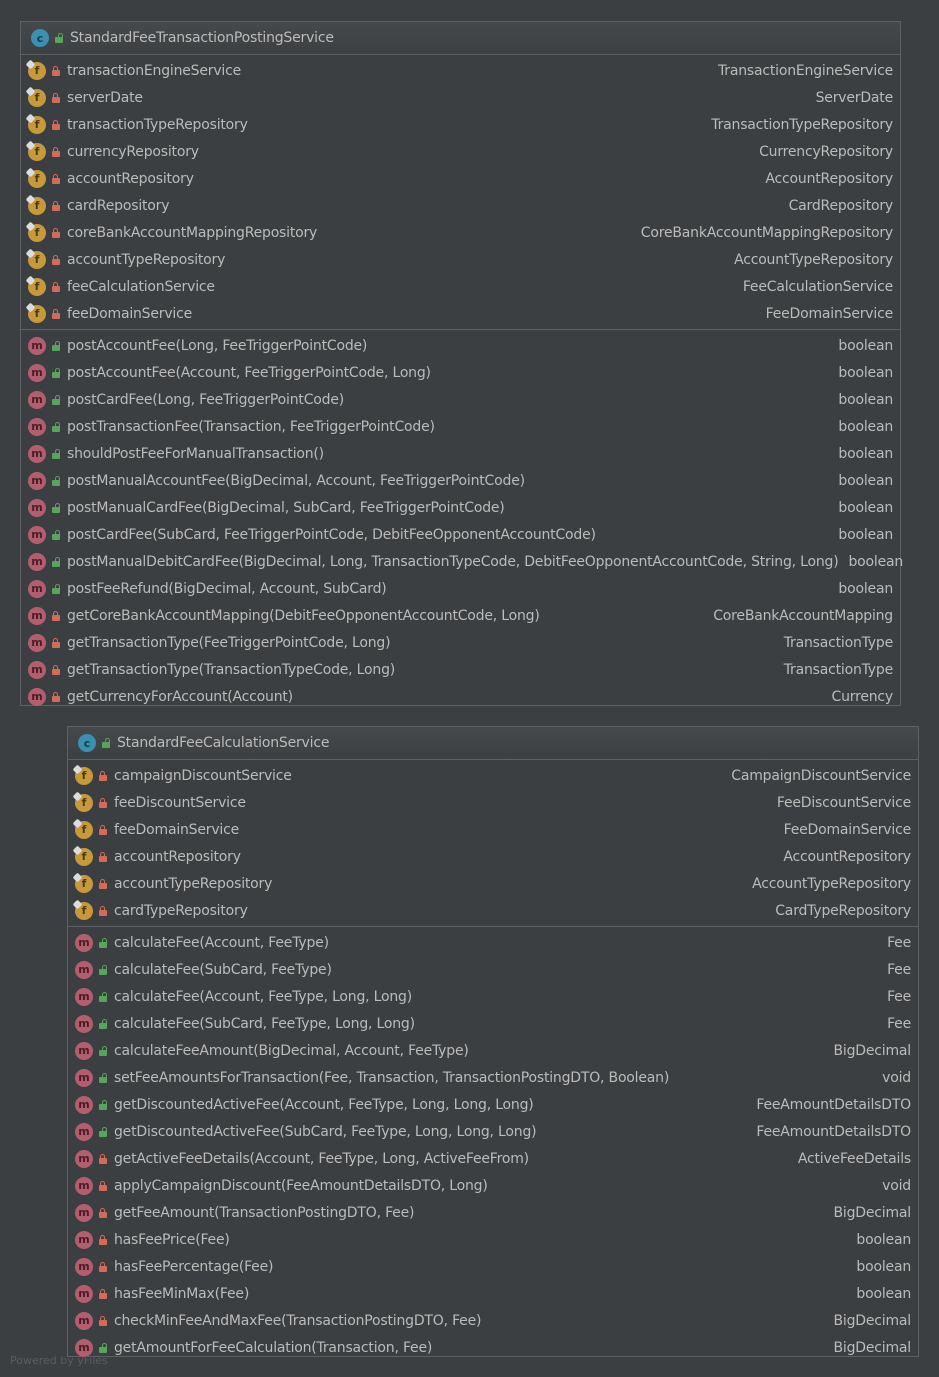 This screenshot has width=939, height=1377. Describe the element at coordinates (460, 205) in the screenshot. I see `field-row: f cardRepository CardRepository` at that location.